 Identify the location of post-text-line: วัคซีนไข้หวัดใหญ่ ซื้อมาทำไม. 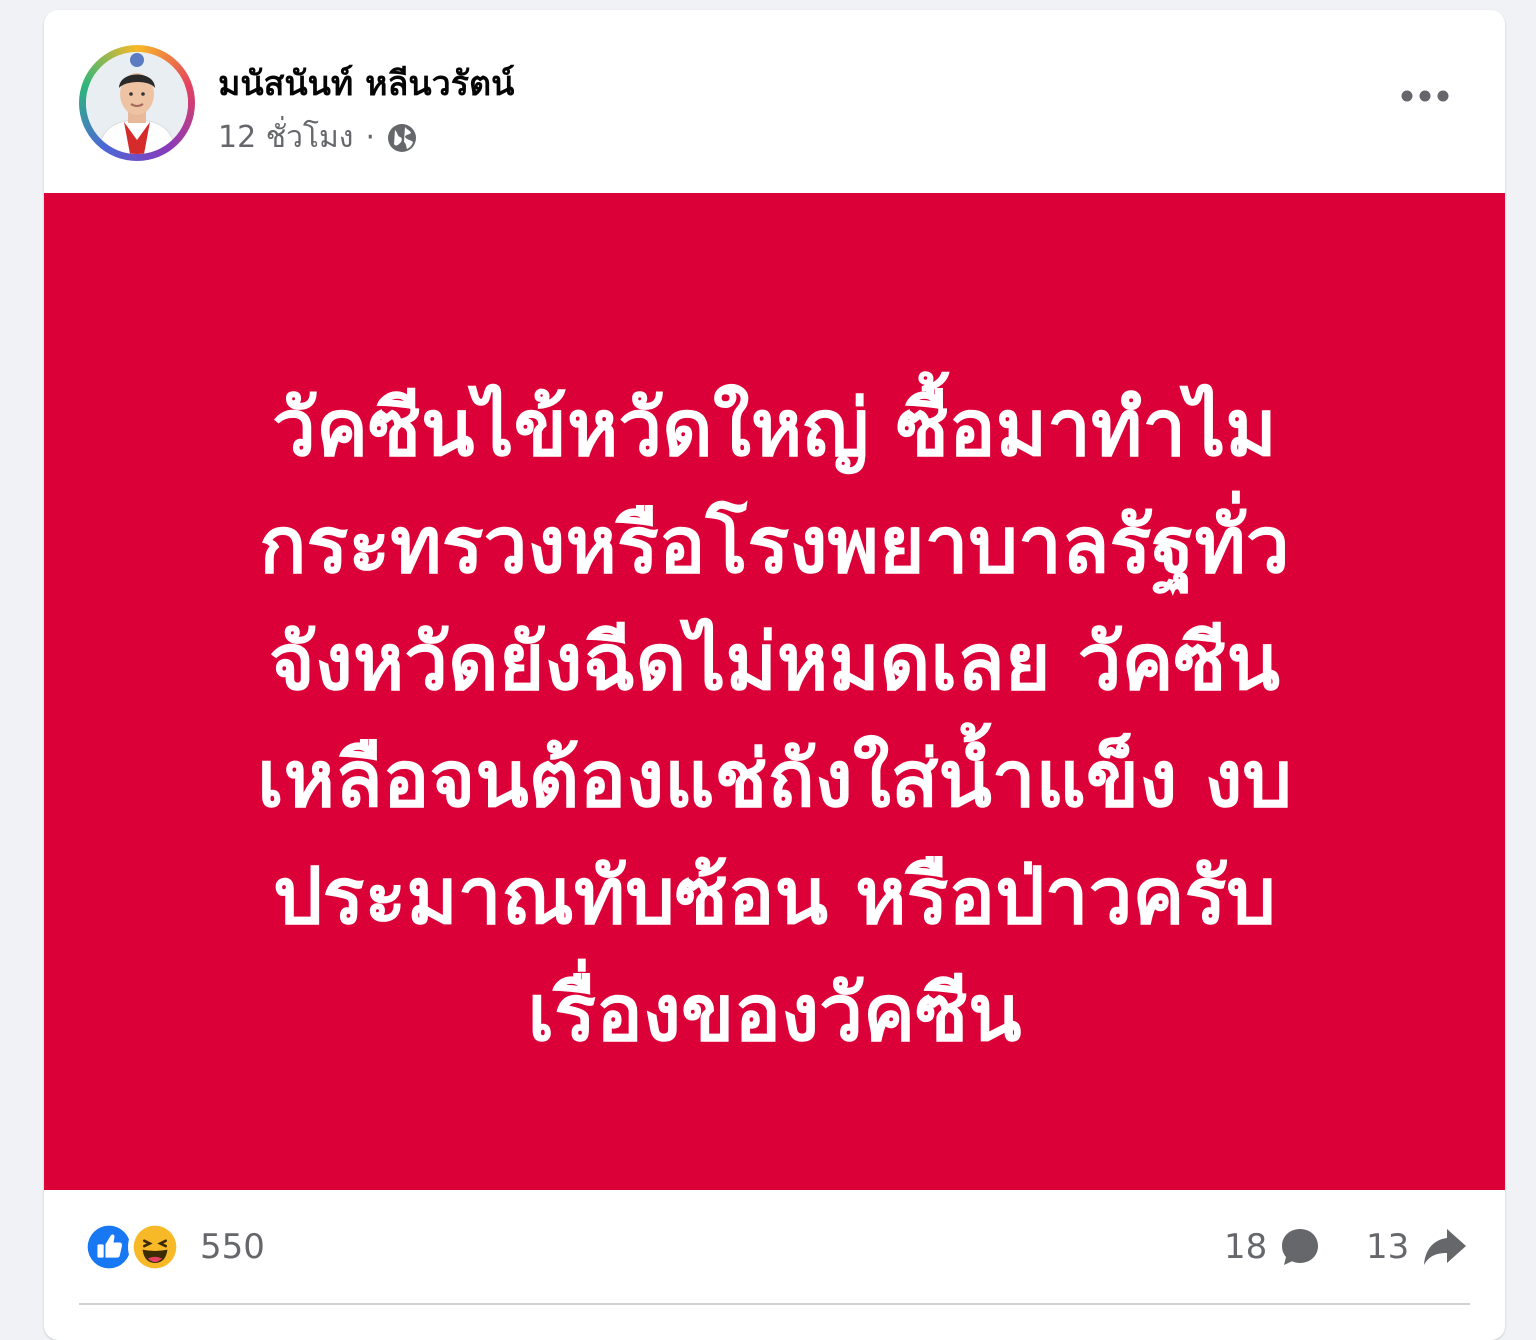
(774, 429).